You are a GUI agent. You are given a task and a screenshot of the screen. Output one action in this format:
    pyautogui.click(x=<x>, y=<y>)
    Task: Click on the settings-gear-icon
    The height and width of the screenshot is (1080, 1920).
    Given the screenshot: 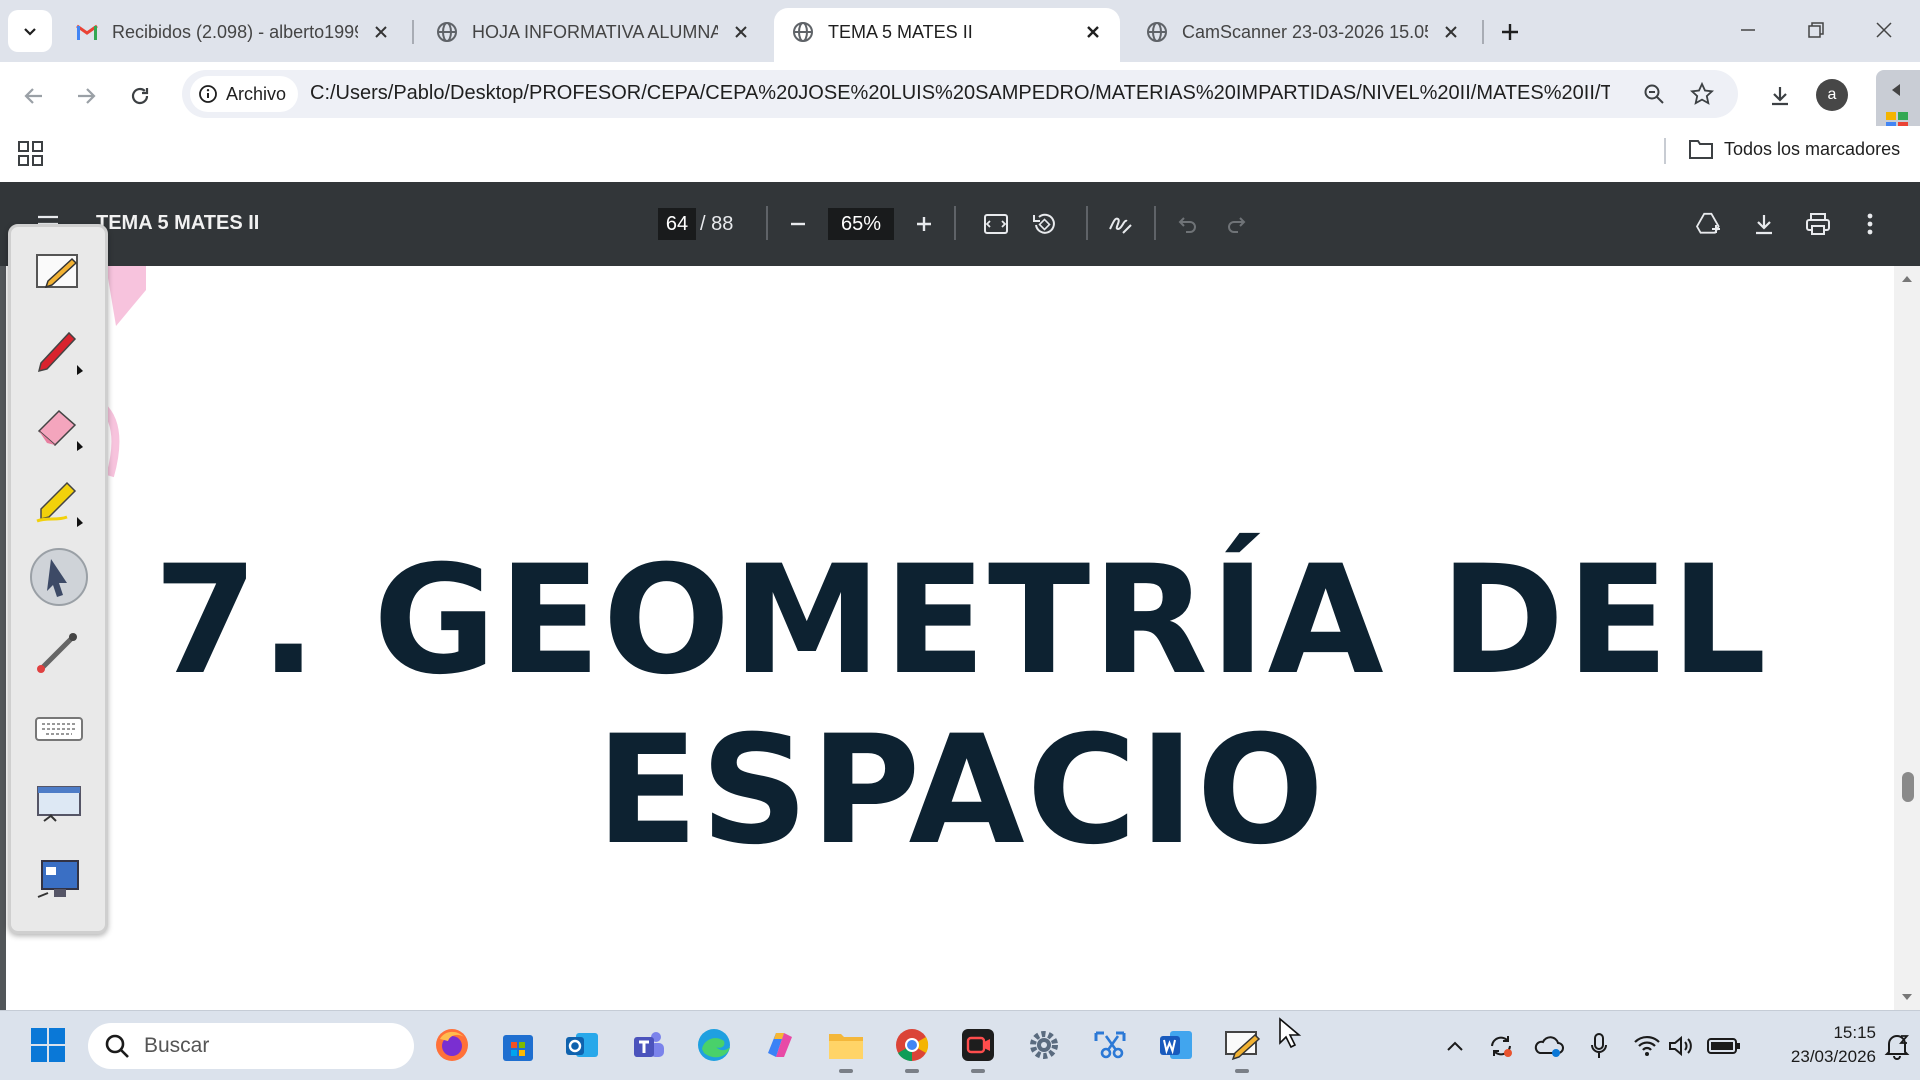 What is the action you would take?
    pyautogui.click(x=1044, y=1045)
    